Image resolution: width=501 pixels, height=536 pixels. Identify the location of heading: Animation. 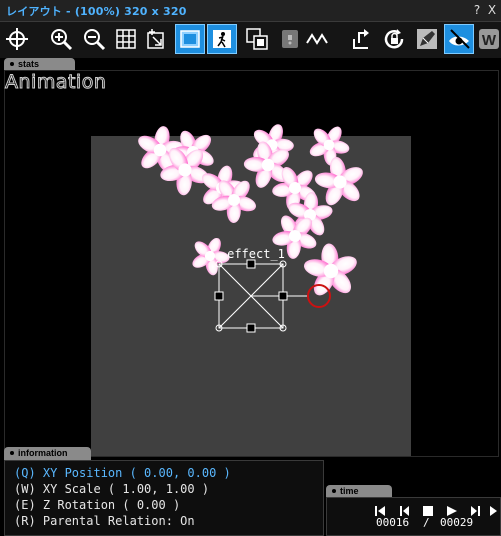
(55, 82).